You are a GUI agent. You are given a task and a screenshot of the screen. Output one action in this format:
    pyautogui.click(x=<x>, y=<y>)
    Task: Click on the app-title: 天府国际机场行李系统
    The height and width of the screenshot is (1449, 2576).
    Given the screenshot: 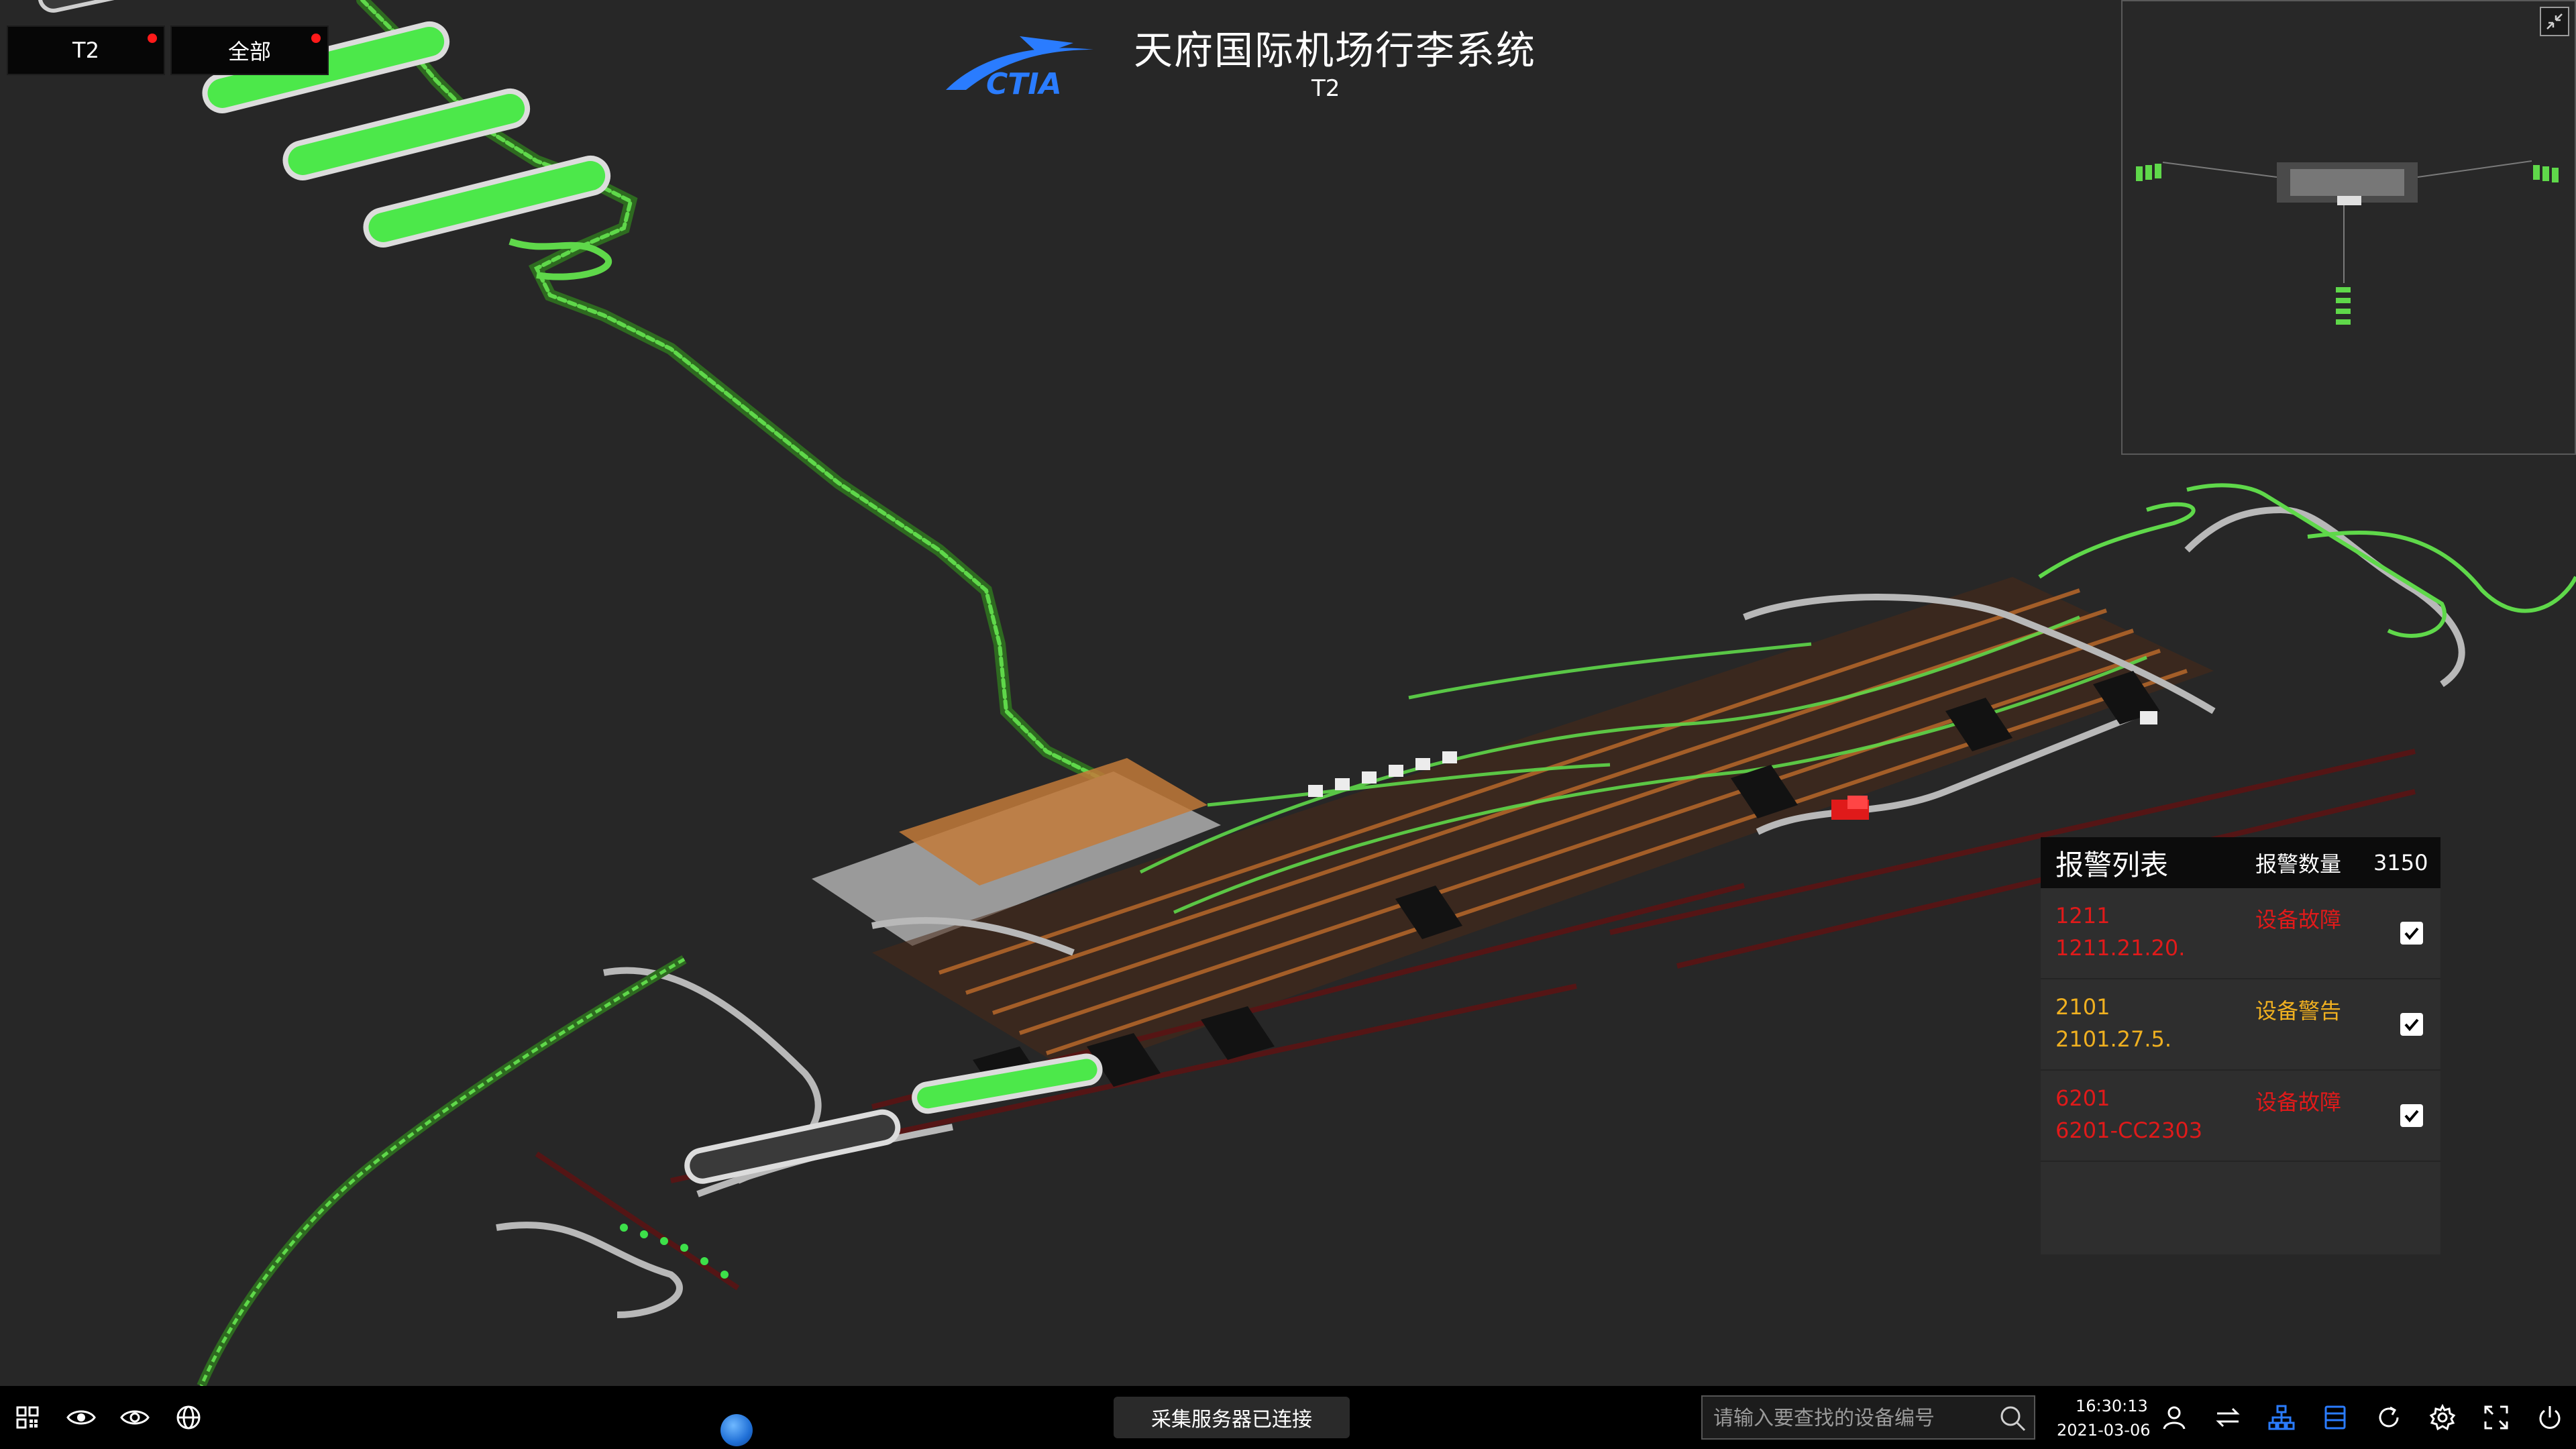 What is the action you would take?
    pyautogui.click(x=1335, y=50)
    